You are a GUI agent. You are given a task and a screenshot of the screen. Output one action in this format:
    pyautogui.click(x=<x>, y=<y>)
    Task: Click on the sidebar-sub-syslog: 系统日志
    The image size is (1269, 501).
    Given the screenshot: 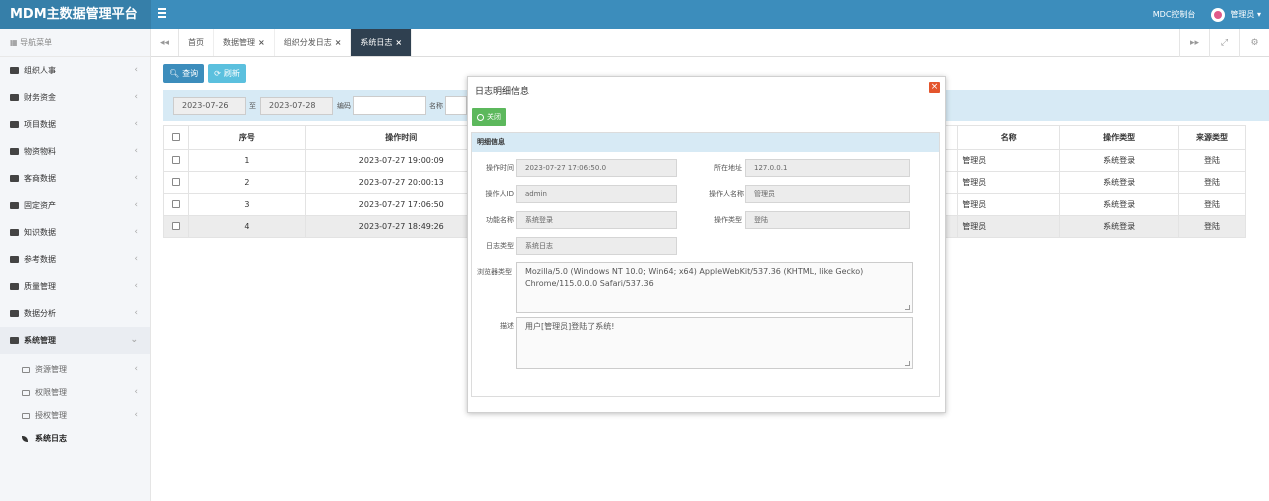 What is the action you would take?
    pyautogui.click(x=75, y=438)
    